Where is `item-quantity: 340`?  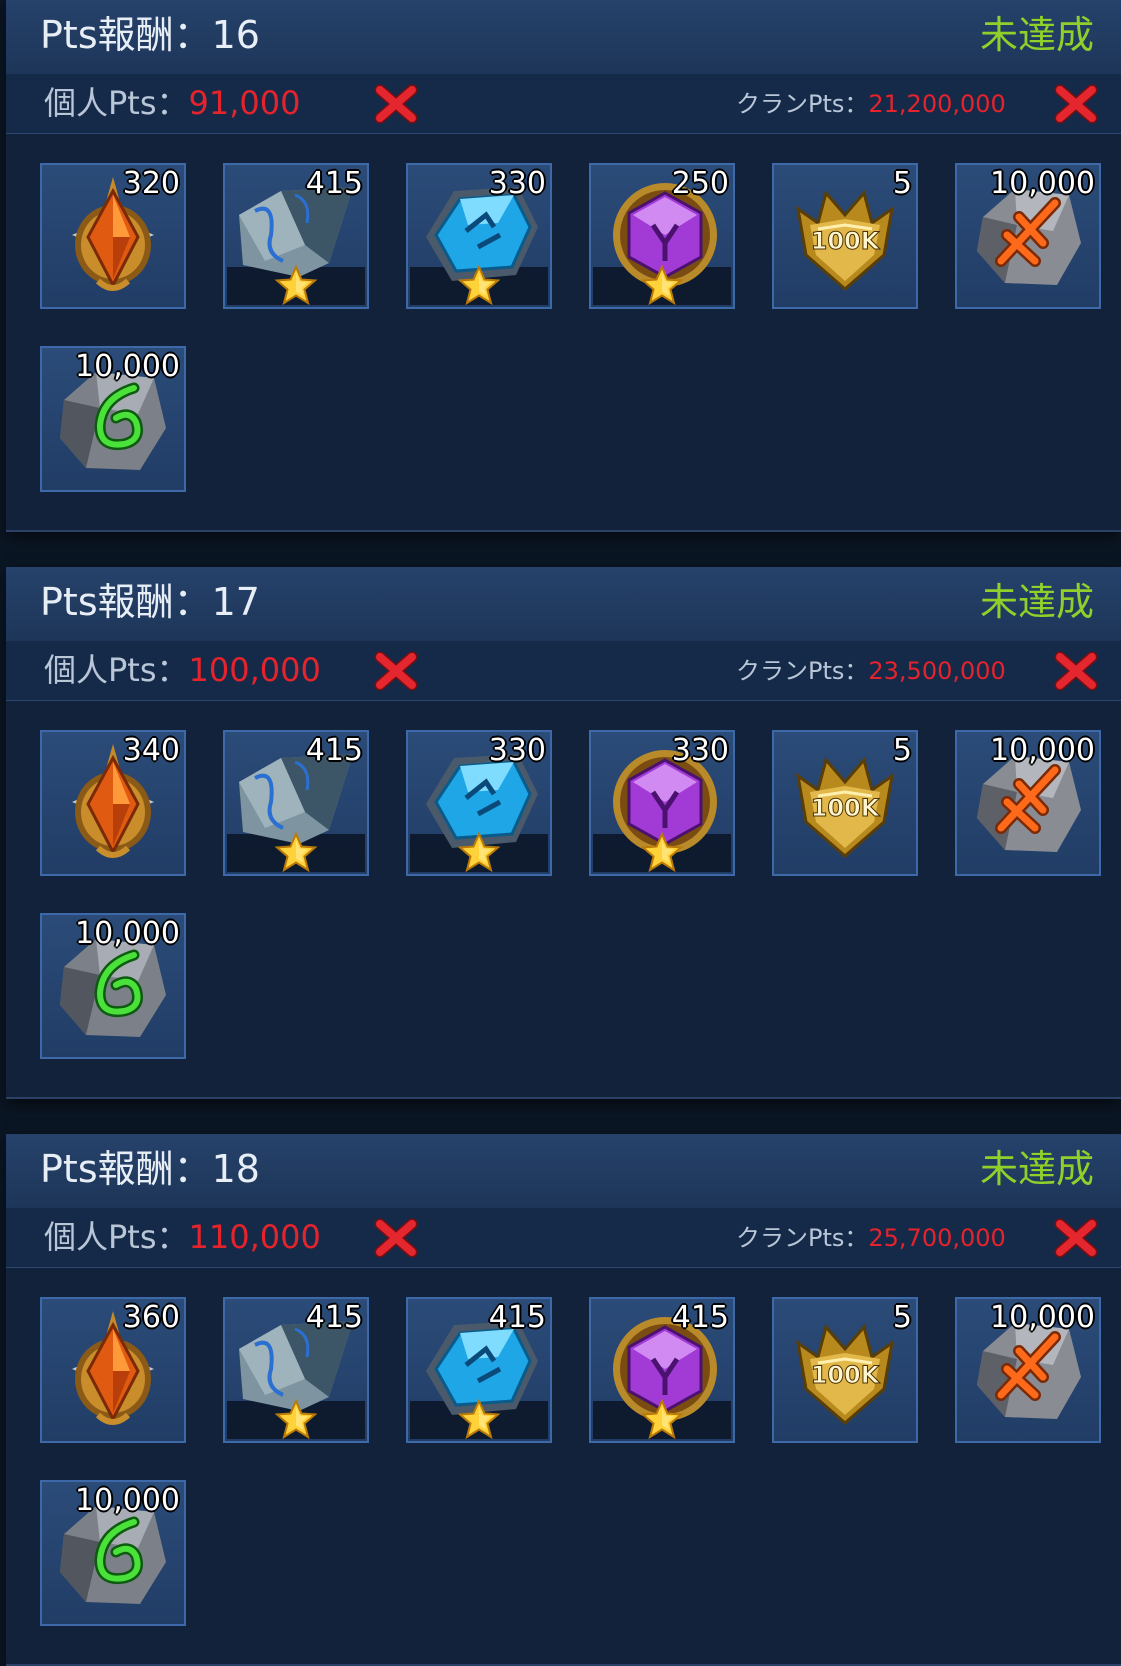
item-quantity: 340 is located at coordinates (151, 750).